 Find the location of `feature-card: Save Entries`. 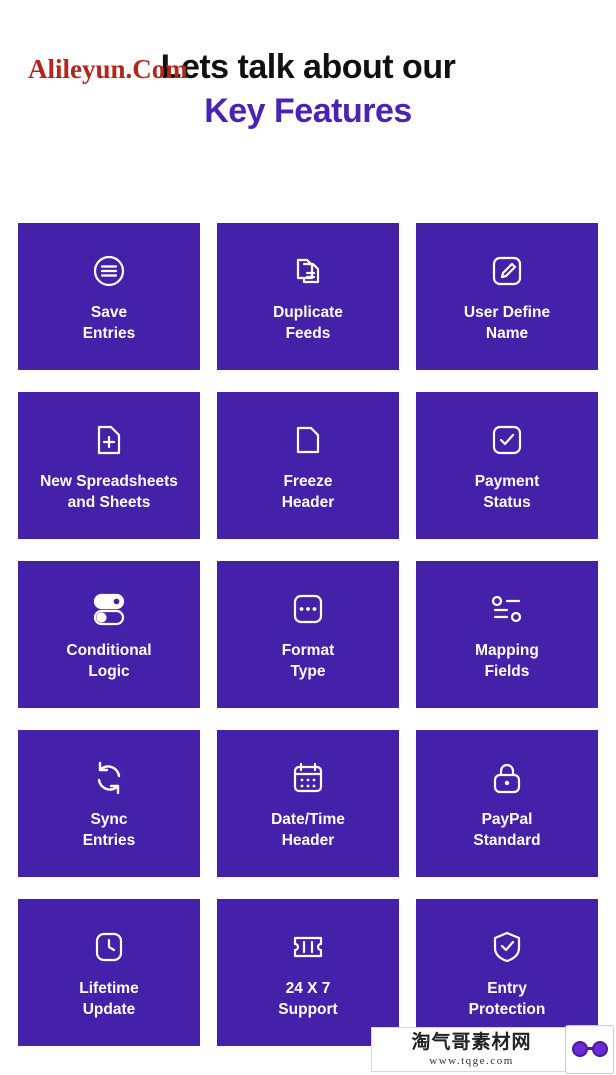

feature-card: Save Entries is located at coordinates (109, 296).